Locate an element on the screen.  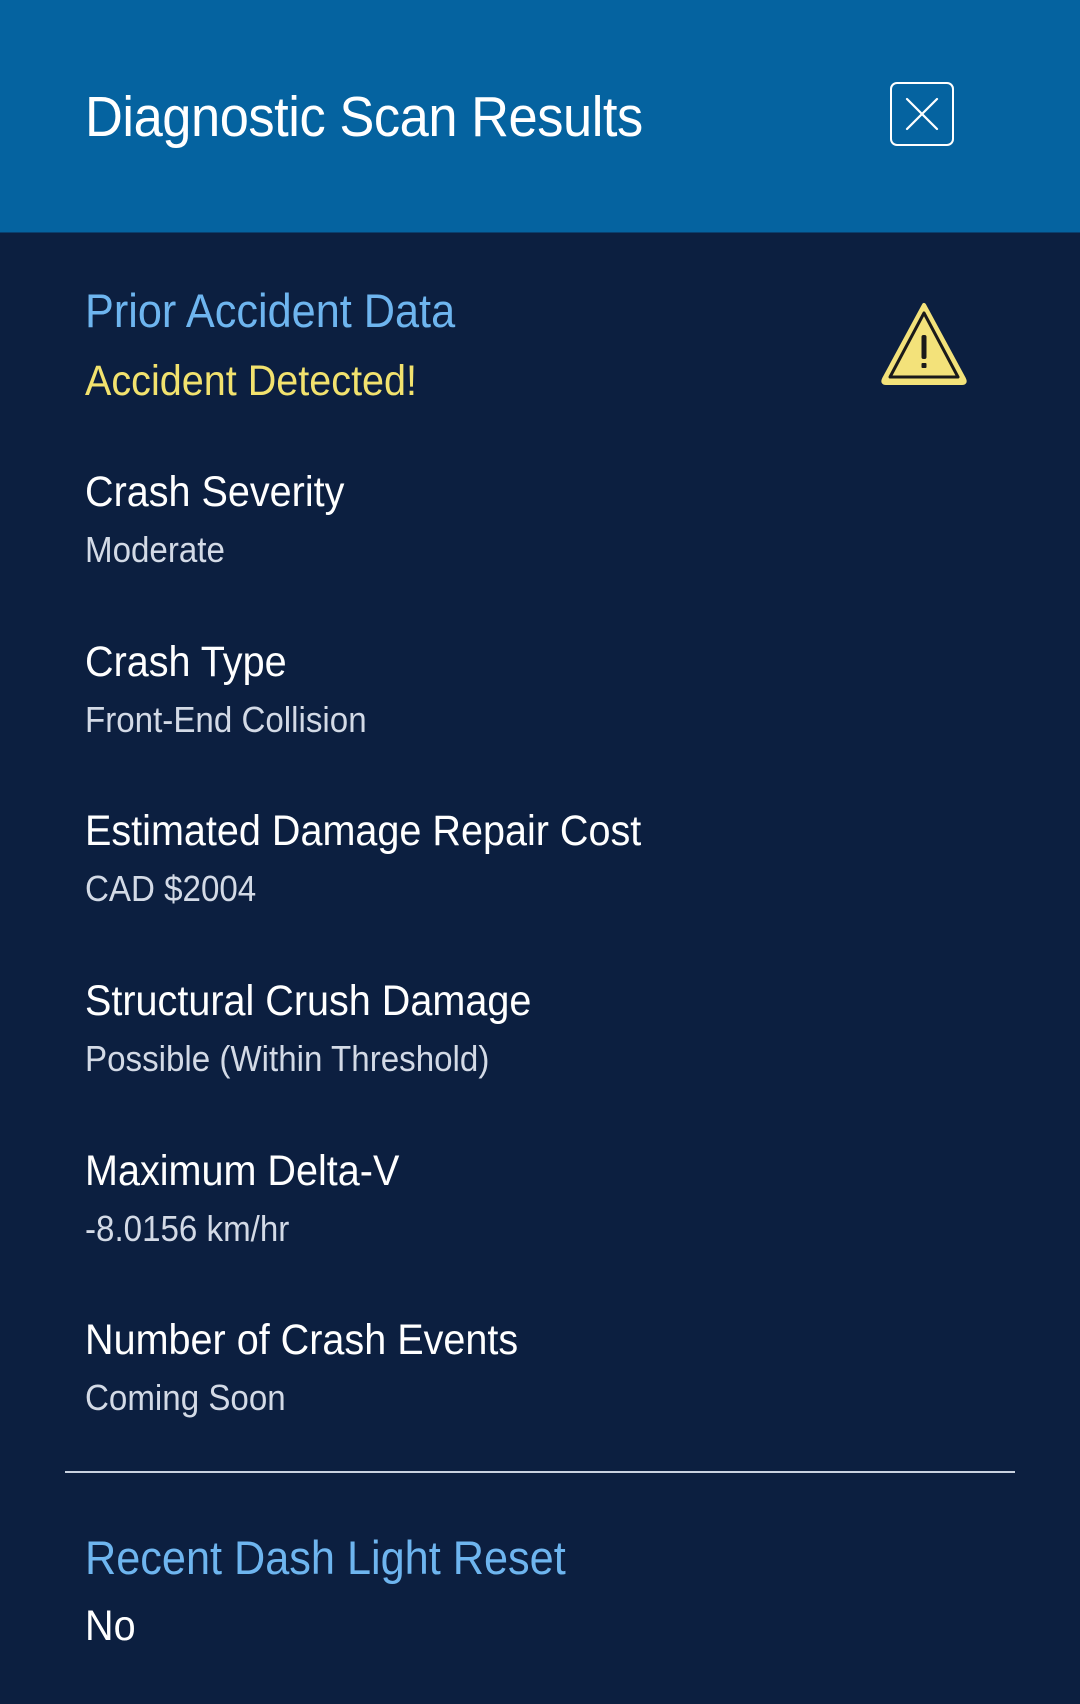
item-value: Coming Soon is located at coordinates (185, 1397).